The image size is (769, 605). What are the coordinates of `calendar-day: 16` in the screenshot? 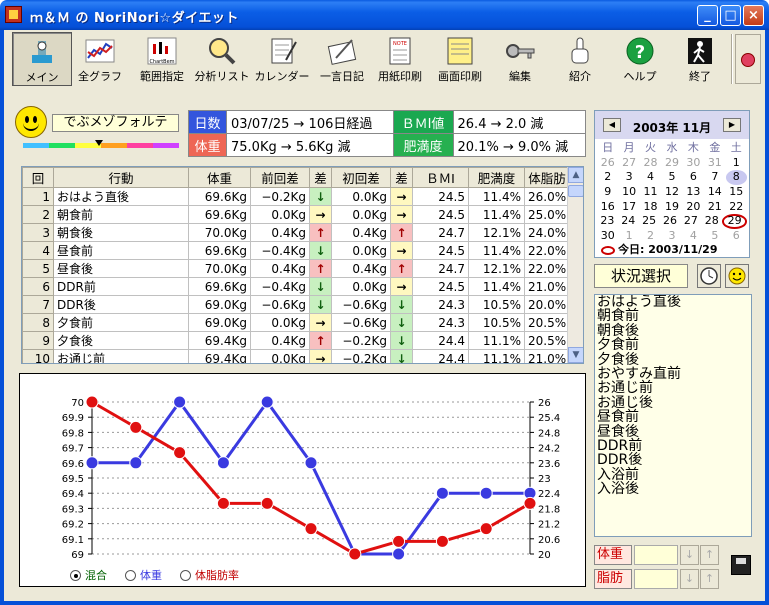 It's located at (607, 207).